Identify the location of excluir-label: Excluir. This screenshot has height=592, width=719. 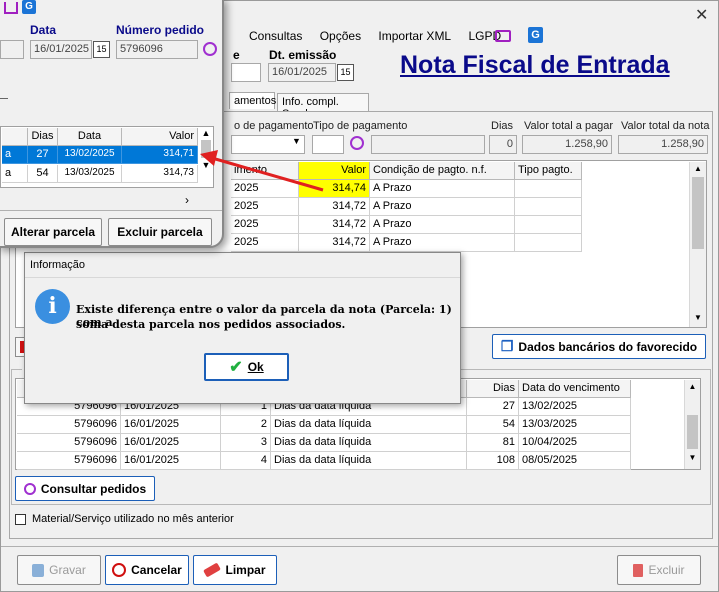
(666, 570).